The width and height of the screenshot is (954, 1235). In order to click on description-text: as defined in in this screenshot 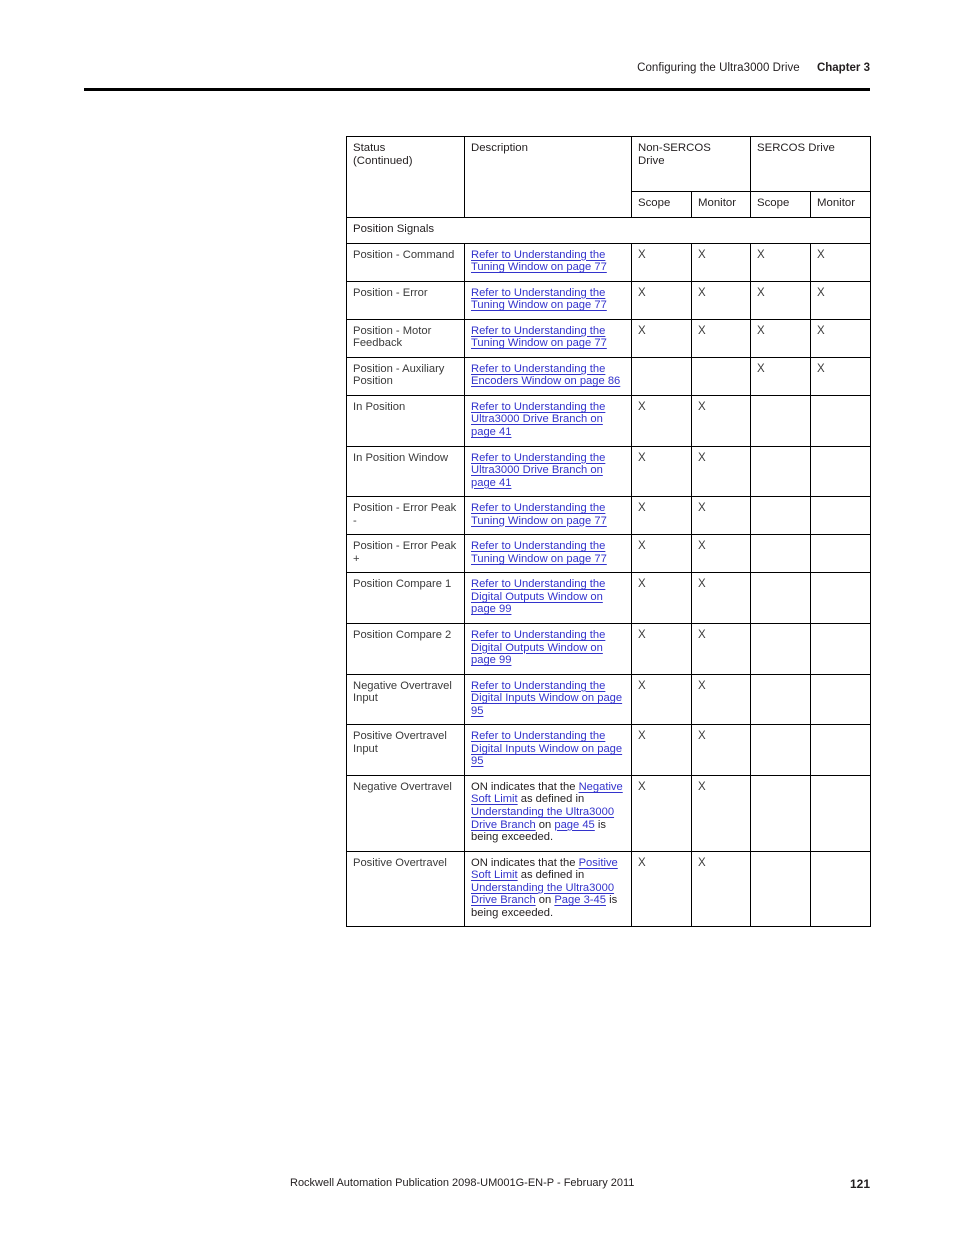, I will do `click(551, 799)`.